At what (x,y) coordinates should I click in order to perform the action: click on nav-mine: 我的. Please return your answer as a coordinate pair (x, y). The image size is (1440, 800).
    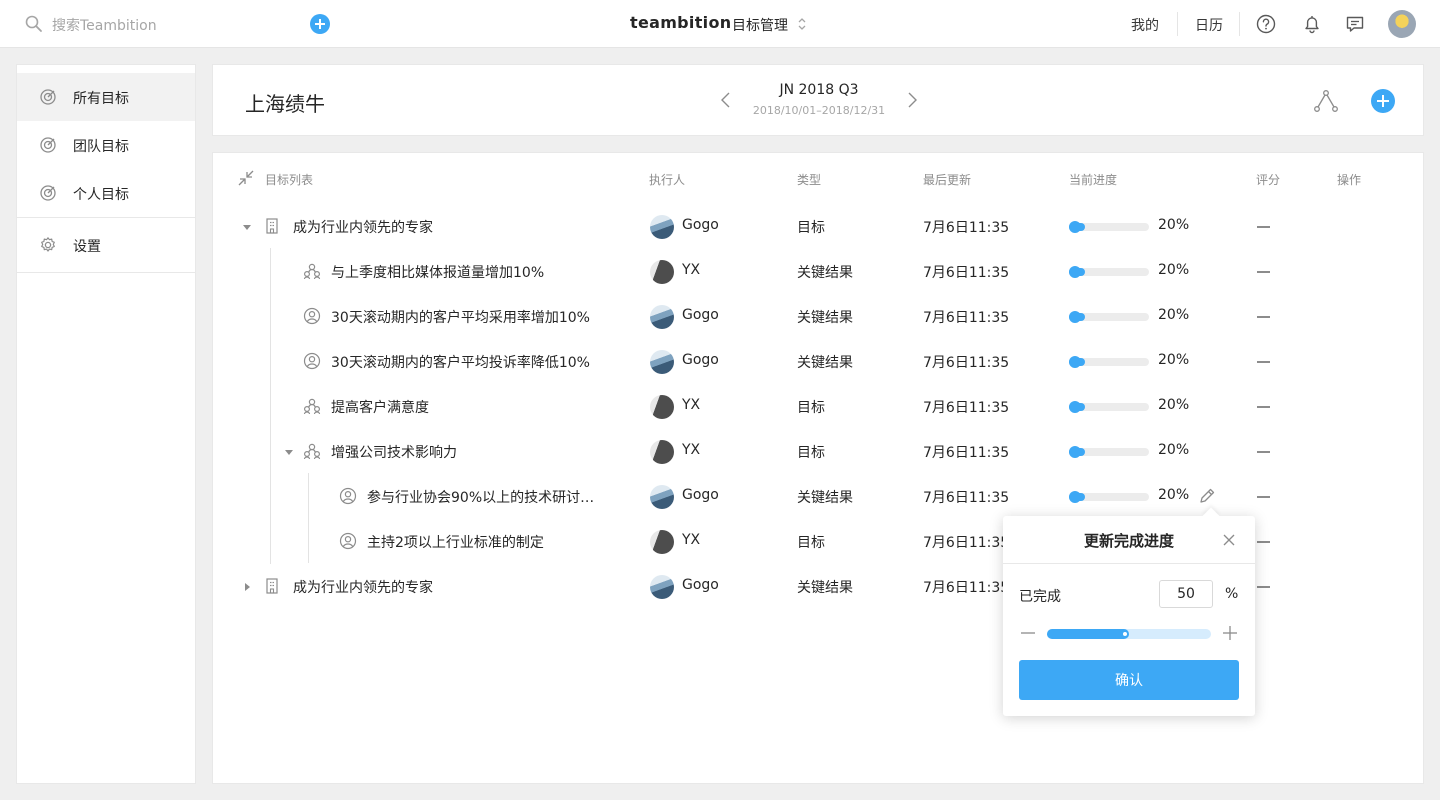
    Looking at the image, I should click on (1145, 25).